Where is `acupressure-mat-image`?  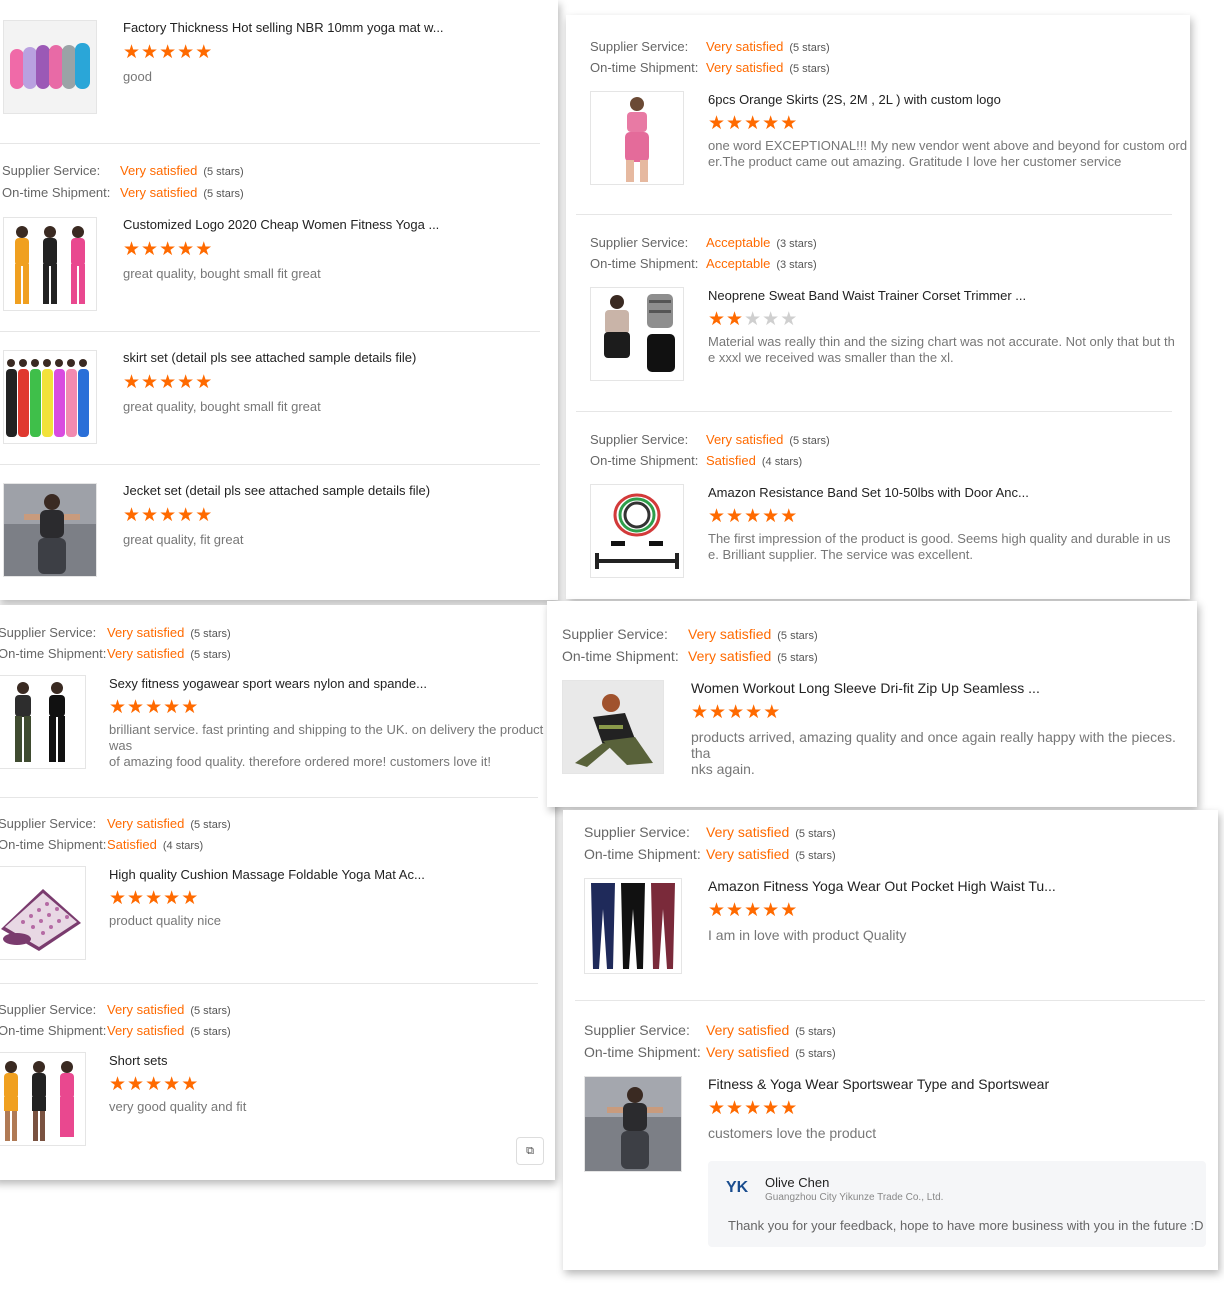 acupressure-mat-image is located at coordinates (43, 913).